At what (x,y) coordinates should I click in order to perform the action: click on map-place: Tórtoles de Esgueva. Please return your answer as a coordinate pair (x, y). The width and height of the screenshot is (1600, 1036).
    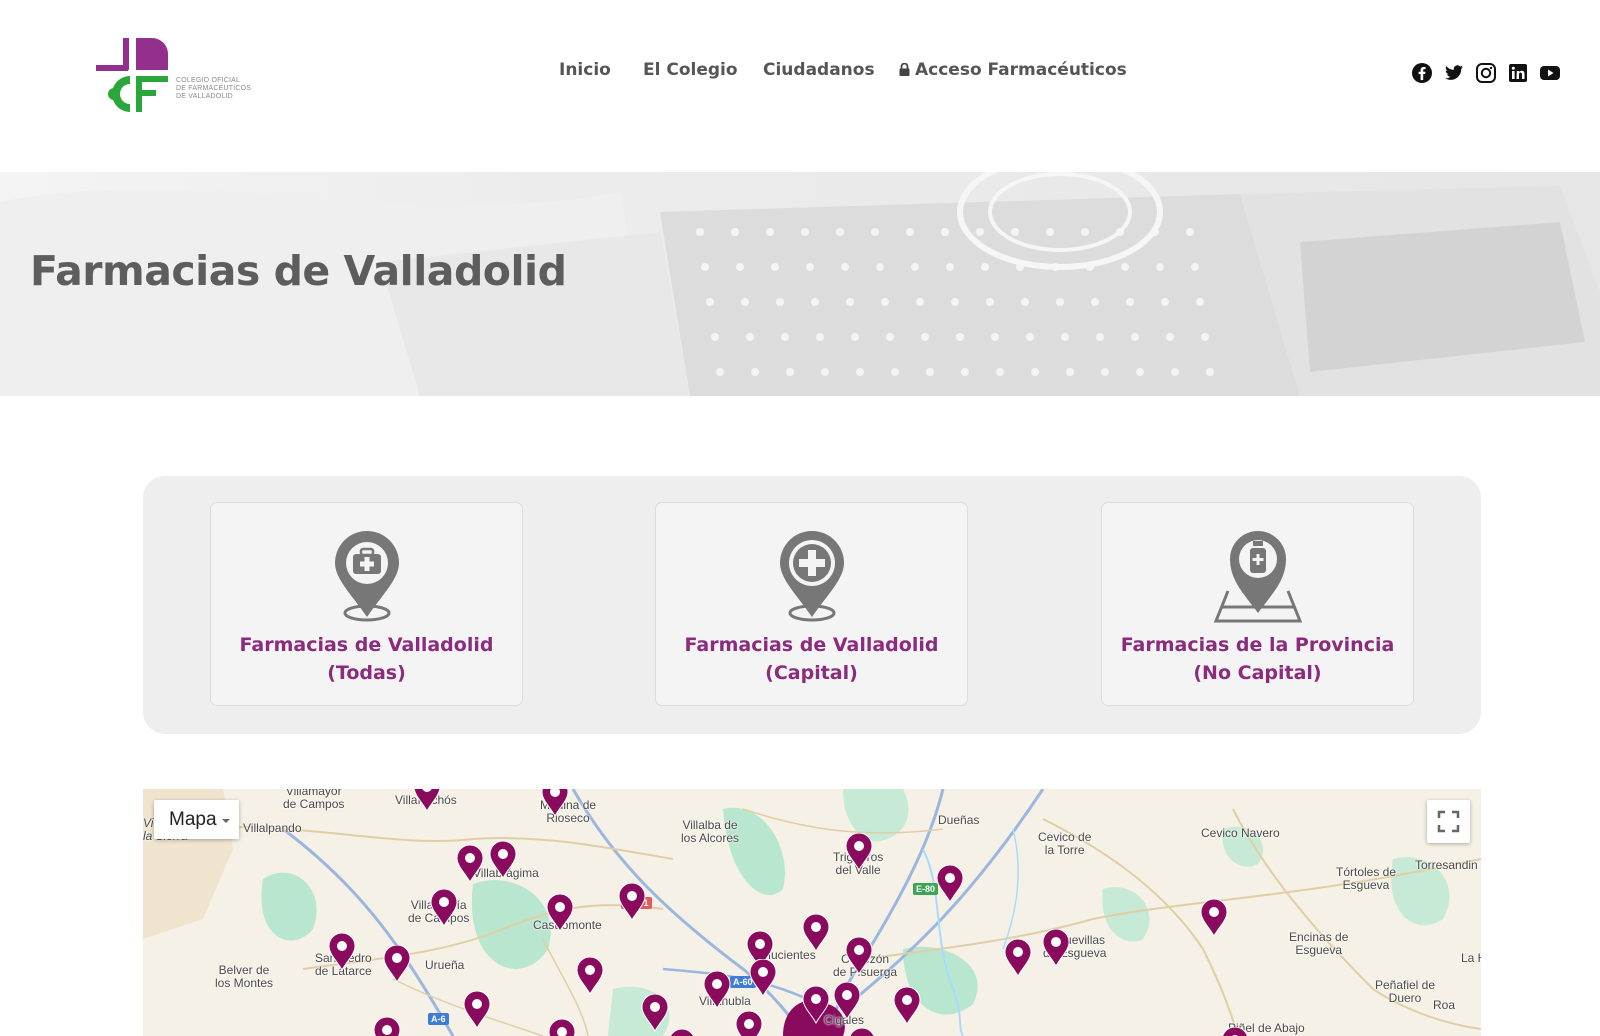
    Looking at the image, I should click on (1366, 878).